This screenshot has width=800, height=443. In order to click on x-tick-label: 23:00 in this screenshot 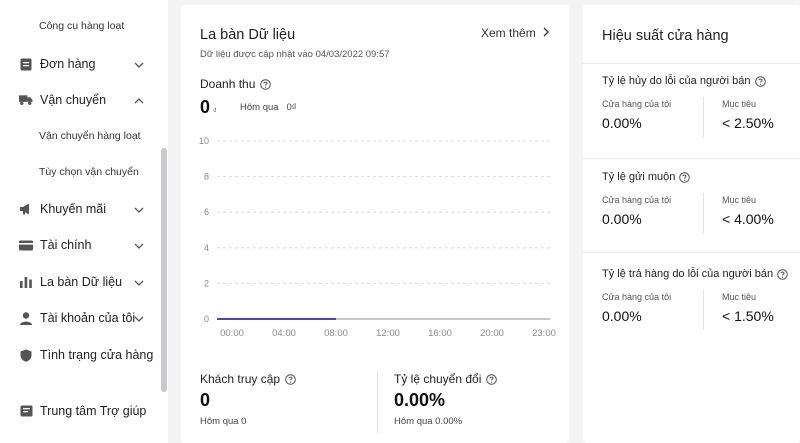, I will do `click(544, 333)`.